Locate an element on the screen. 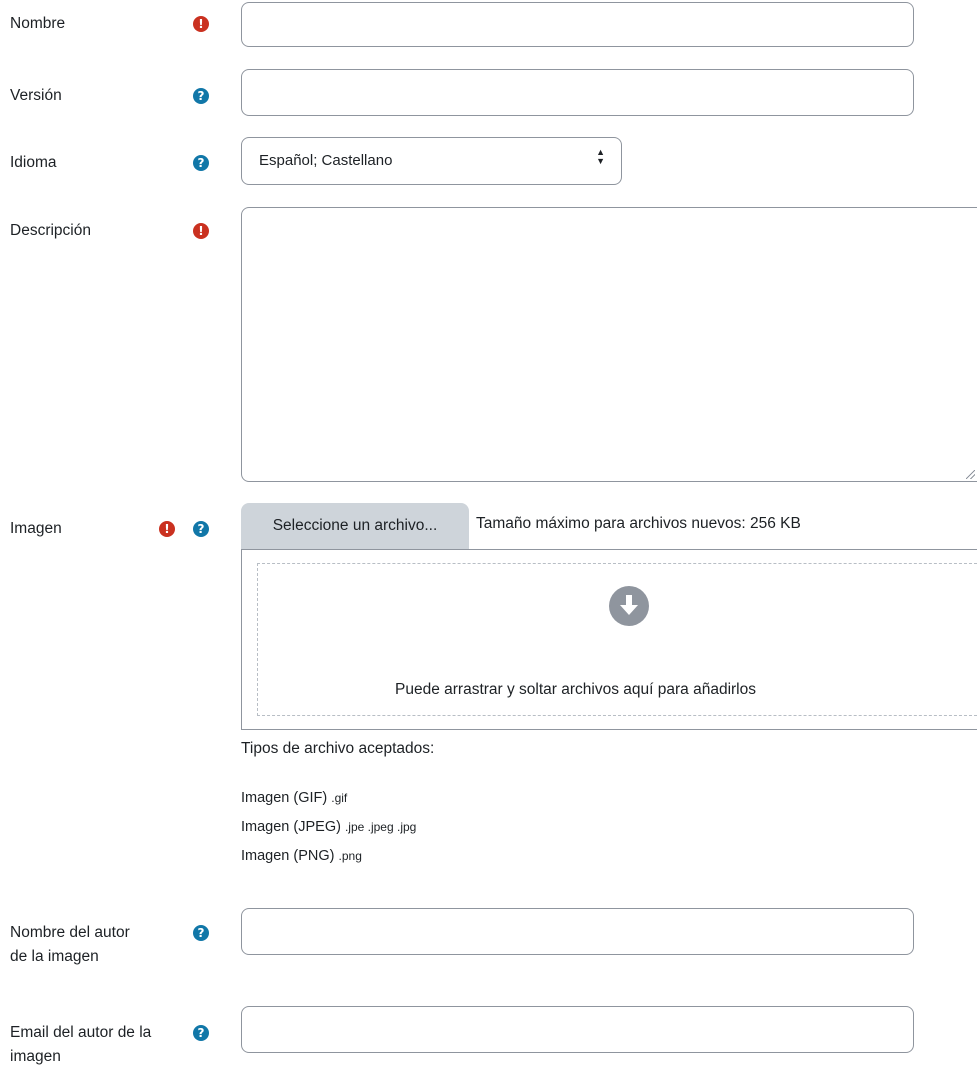  version-input is located at coordinates (577, 92).